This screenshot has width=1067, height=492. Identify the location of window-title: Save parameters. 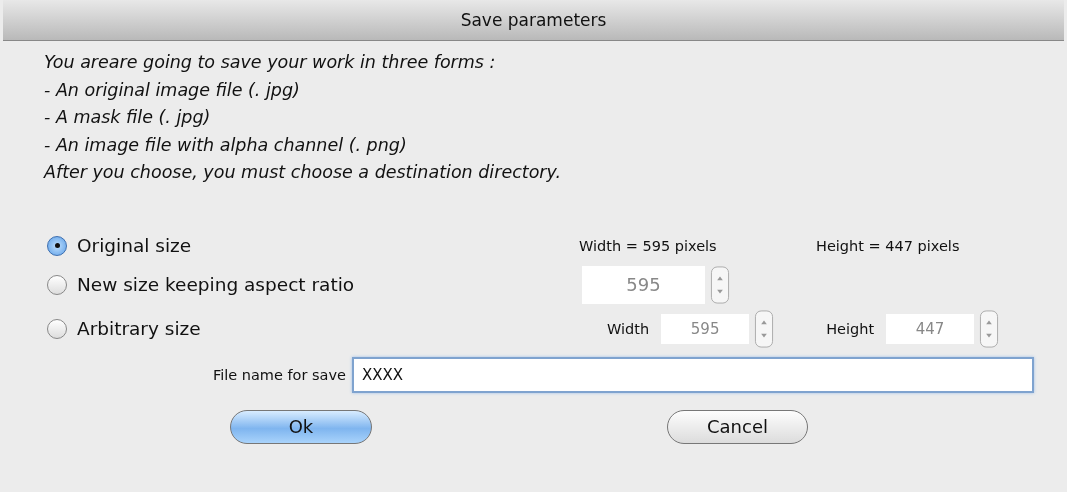
(533, 20).